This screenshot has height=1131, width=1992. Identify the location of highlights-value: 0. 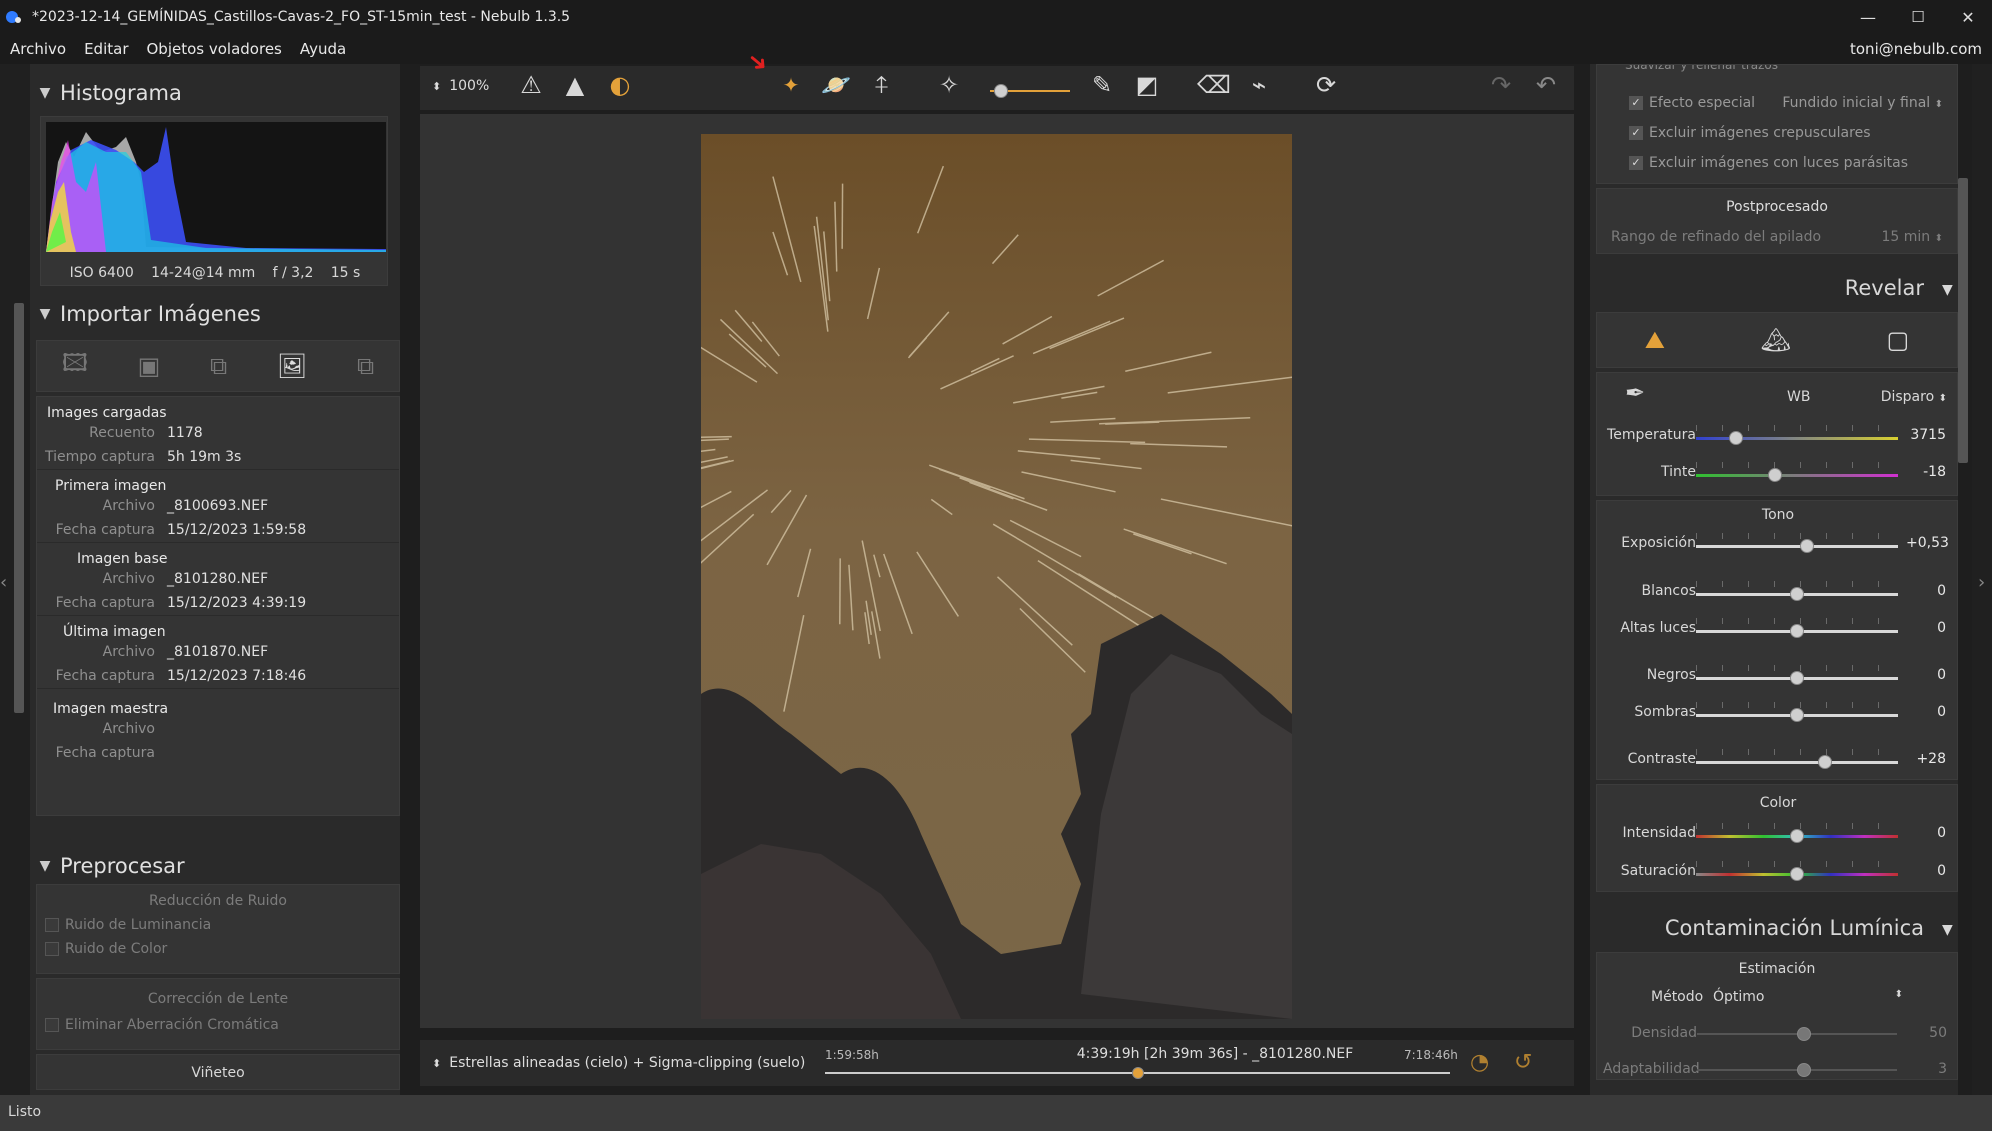
(1941, 628).